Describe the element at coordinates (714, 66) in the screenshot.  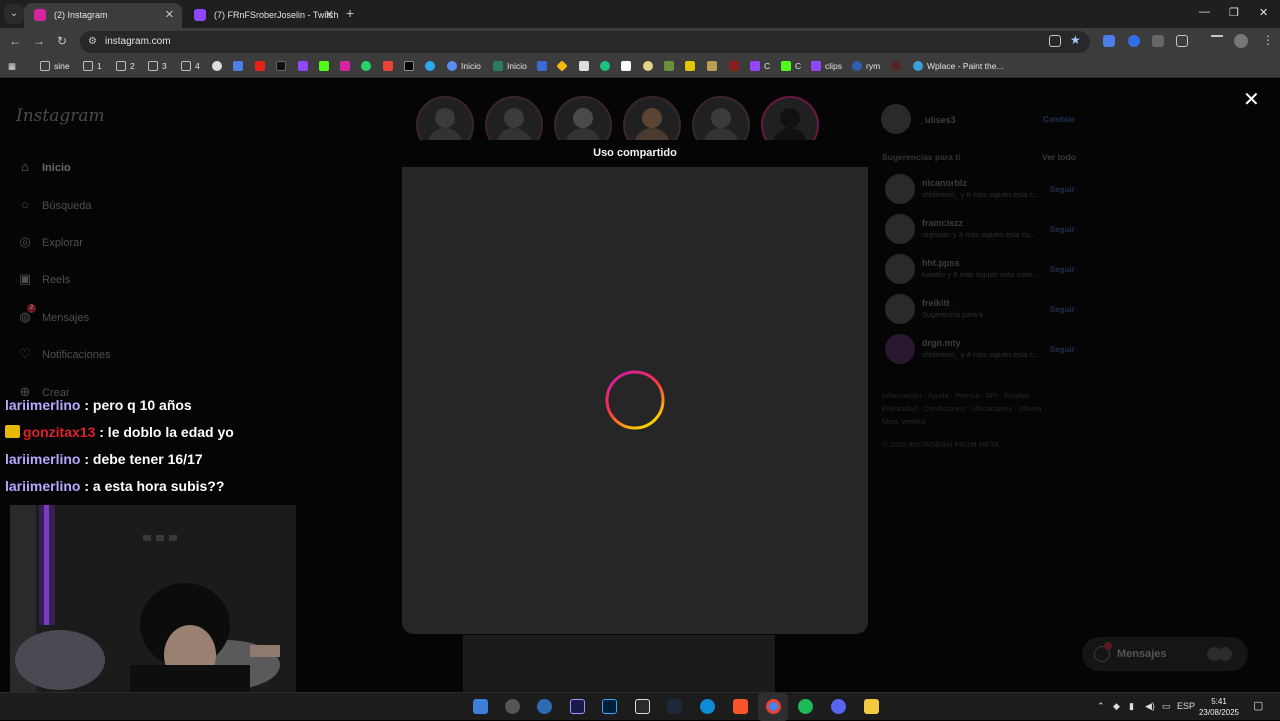
I see `bookmark-crown-icon` at that location.